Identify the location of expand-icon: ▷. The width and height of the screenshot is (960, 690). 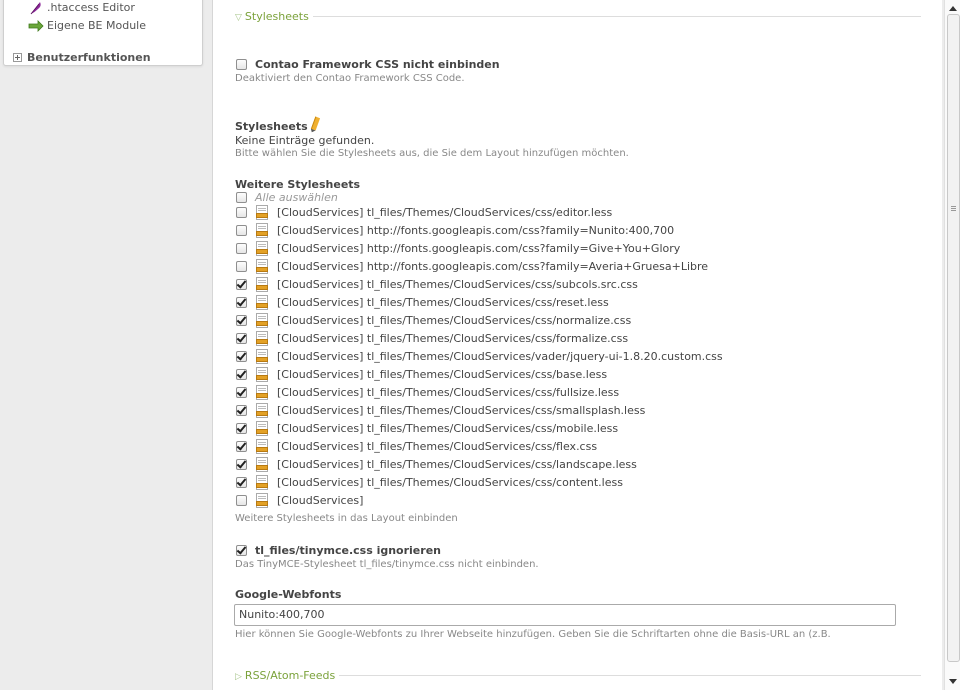
(238, 677).